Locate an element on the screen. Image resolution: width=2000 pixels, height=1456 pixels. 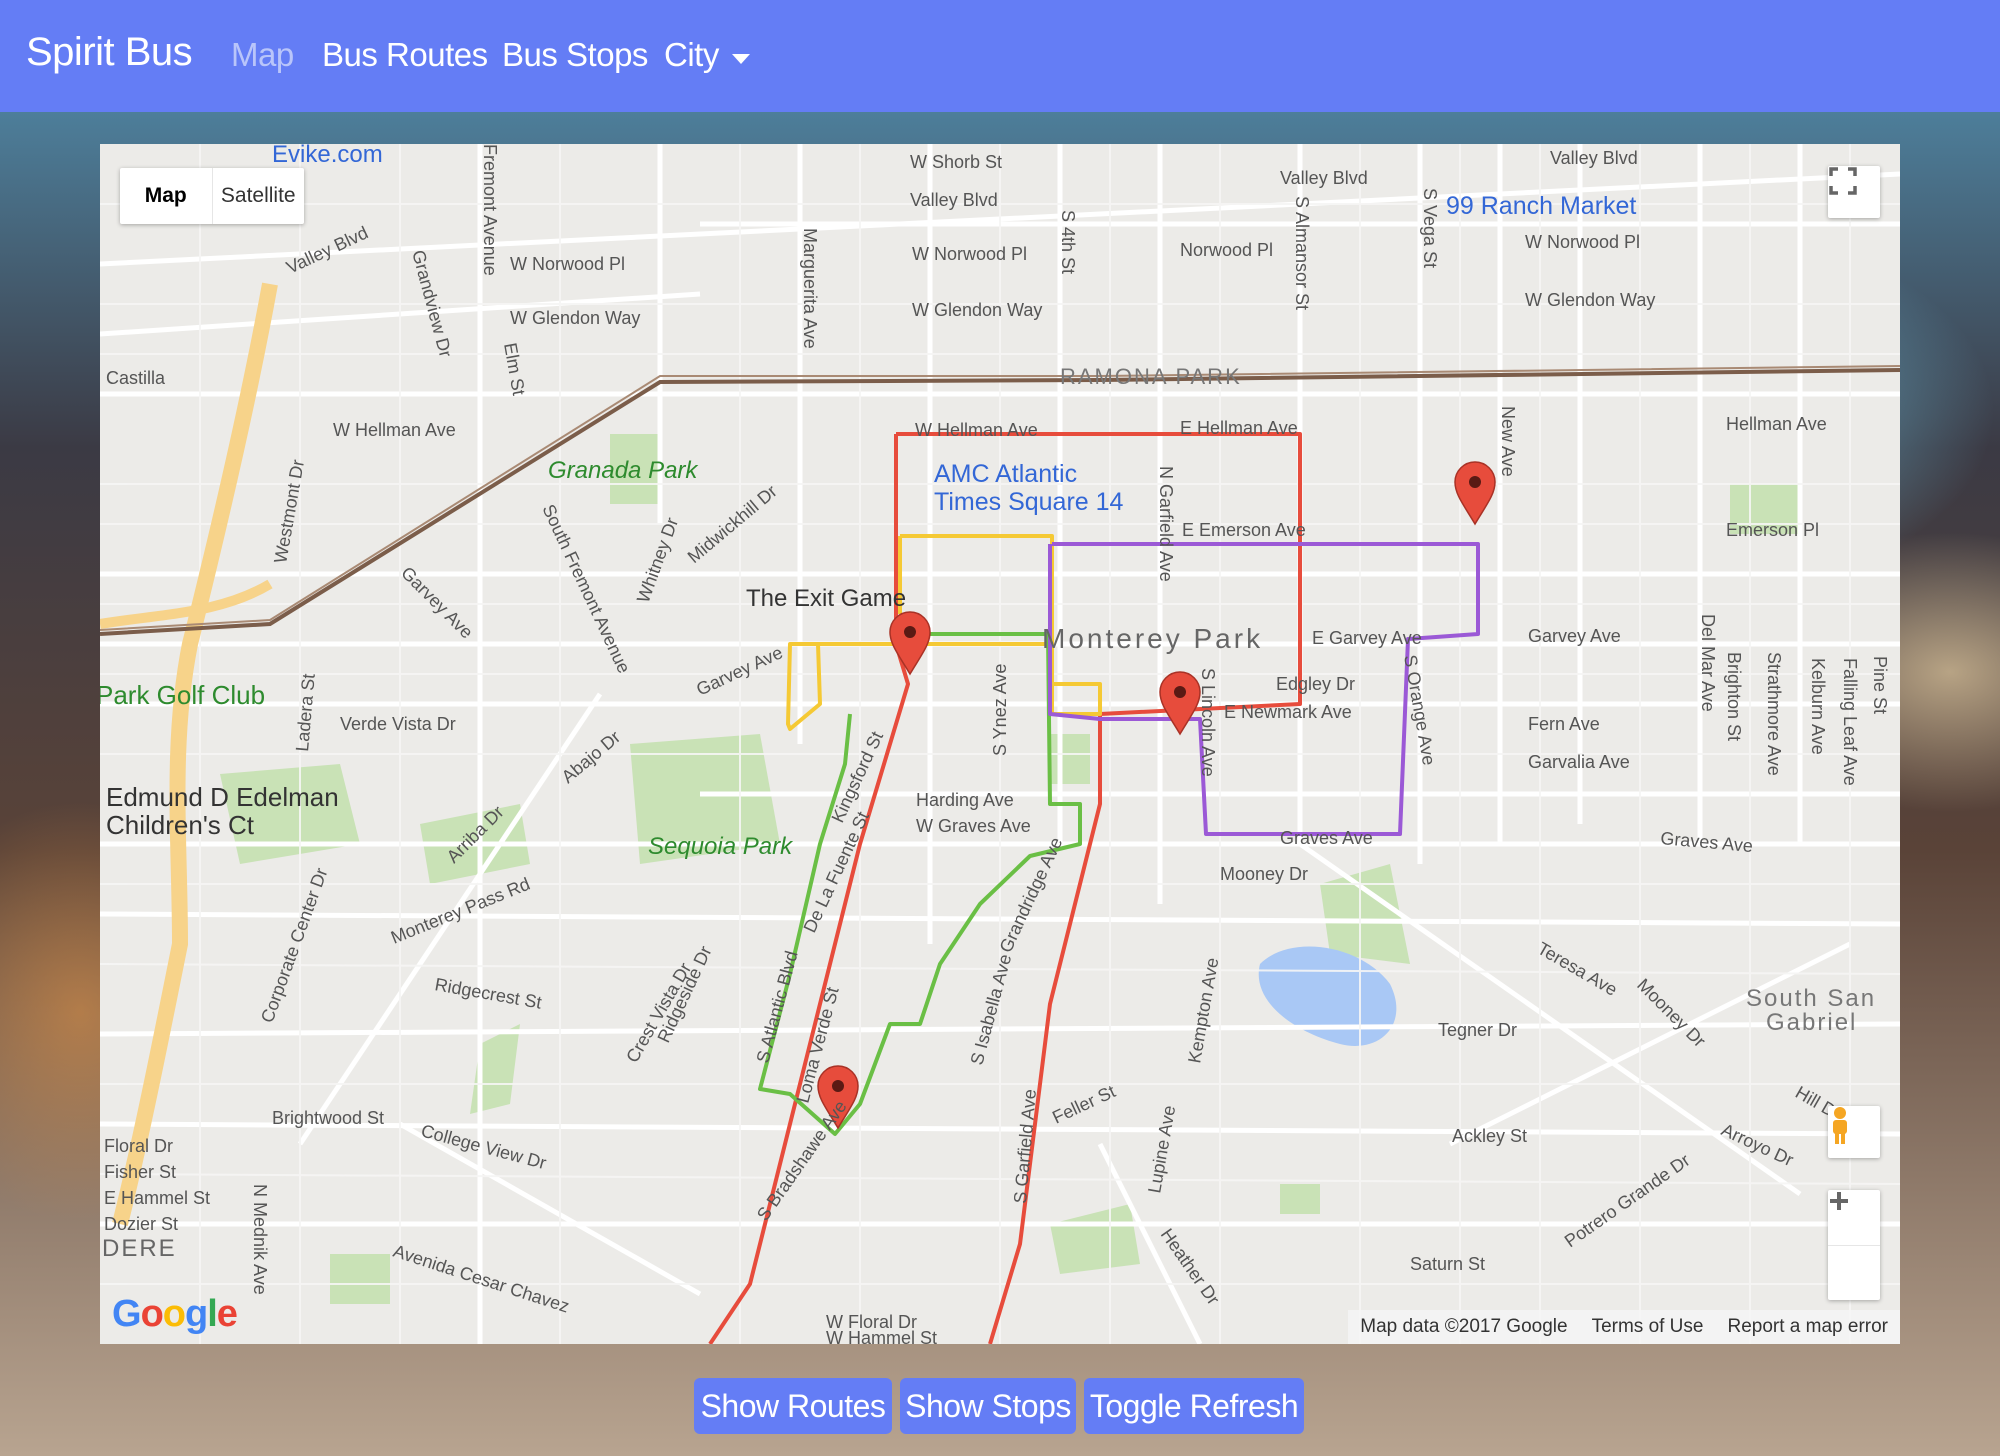
action-bar: Show Routes Show Stops Toggle Refresh is located at coordinates (1000, 1406).